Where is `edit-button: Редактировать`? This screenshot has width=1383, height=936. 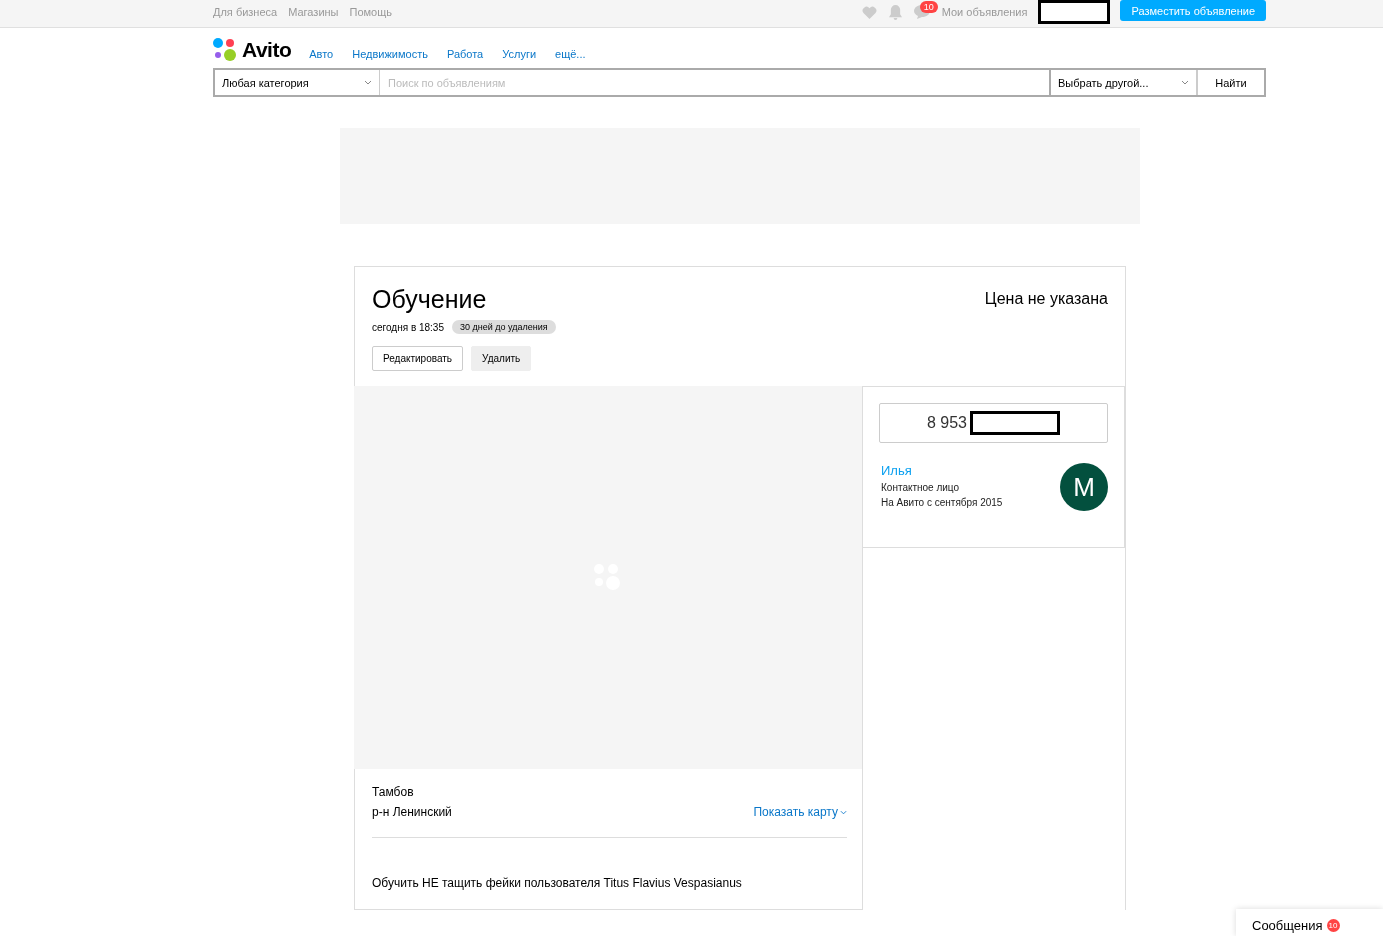 edit-button: Редактировать is located at coordinates (418, 358).